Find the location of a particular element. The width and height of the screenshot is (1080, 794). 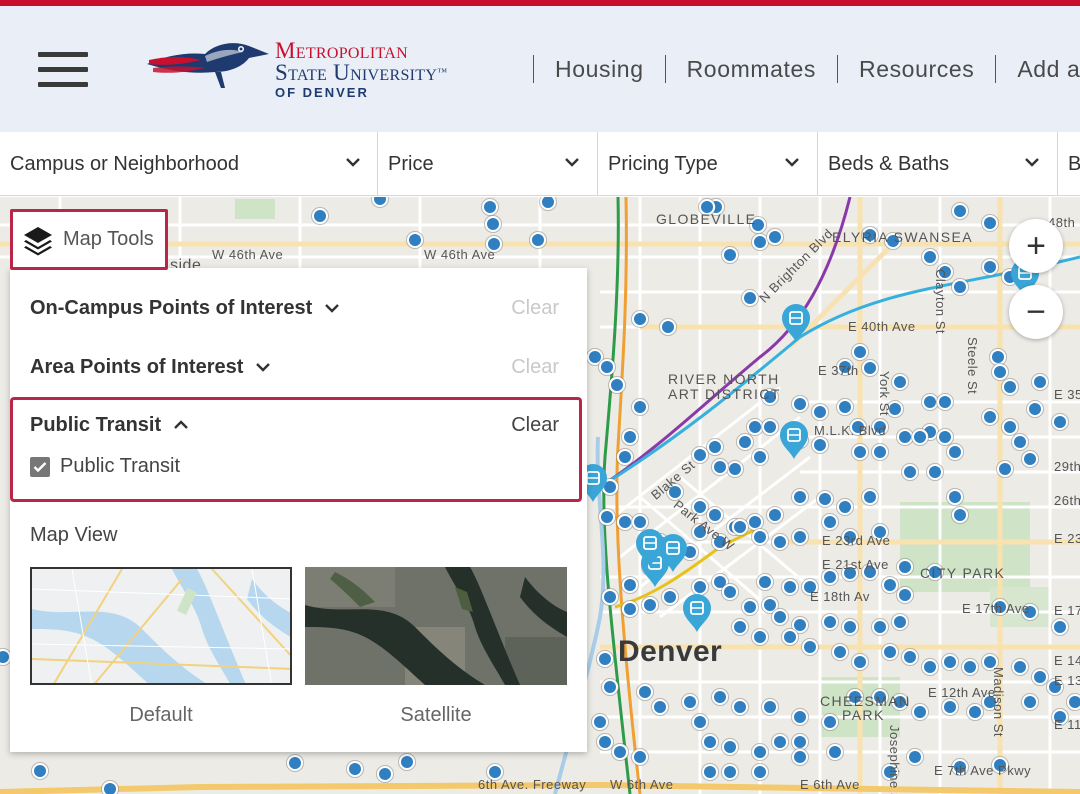

filter-price: Price is located at coordinates (488, 164).